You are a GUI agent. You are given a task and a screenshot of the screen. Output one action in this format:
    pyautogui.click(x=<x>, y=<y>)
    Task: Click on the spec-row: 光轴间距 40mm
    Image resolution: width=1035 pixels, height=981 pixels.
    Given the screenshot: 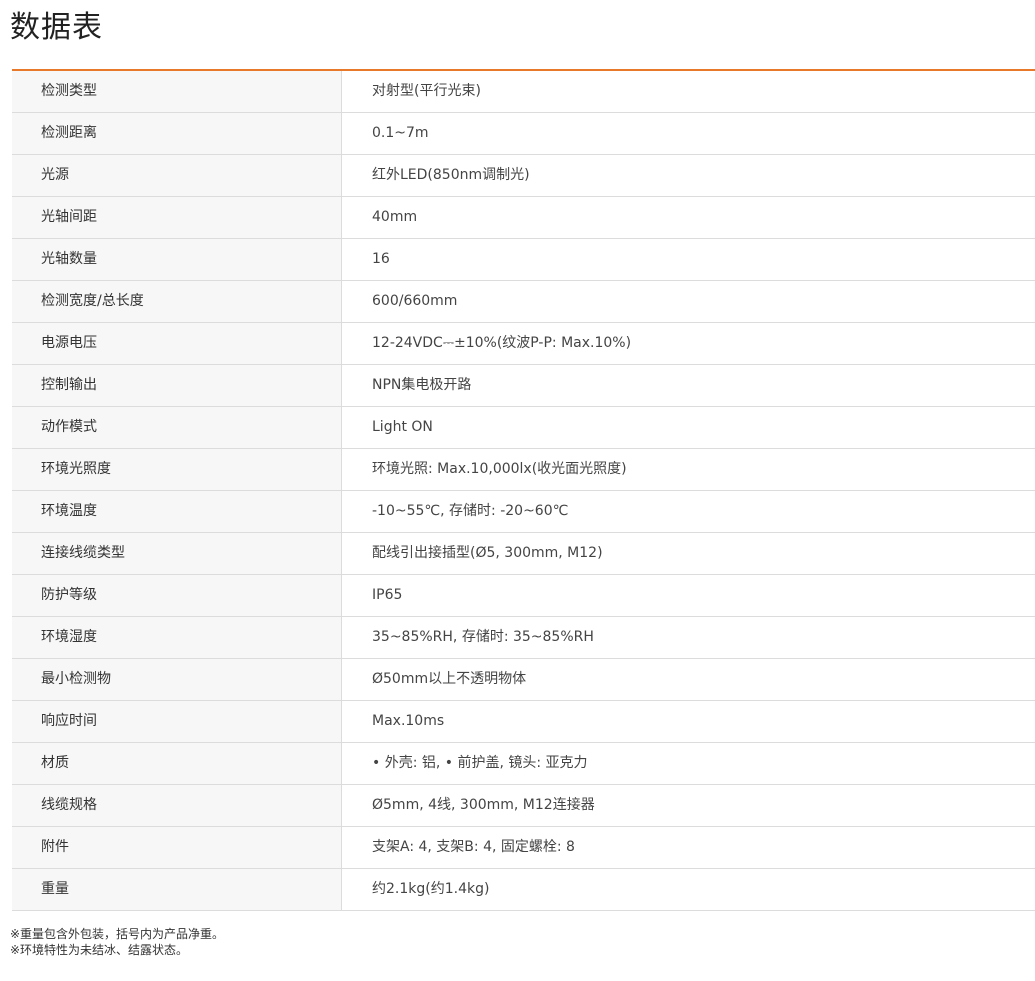 What is the action you would take?
    pyautogui.click(x=523, y=217)
    